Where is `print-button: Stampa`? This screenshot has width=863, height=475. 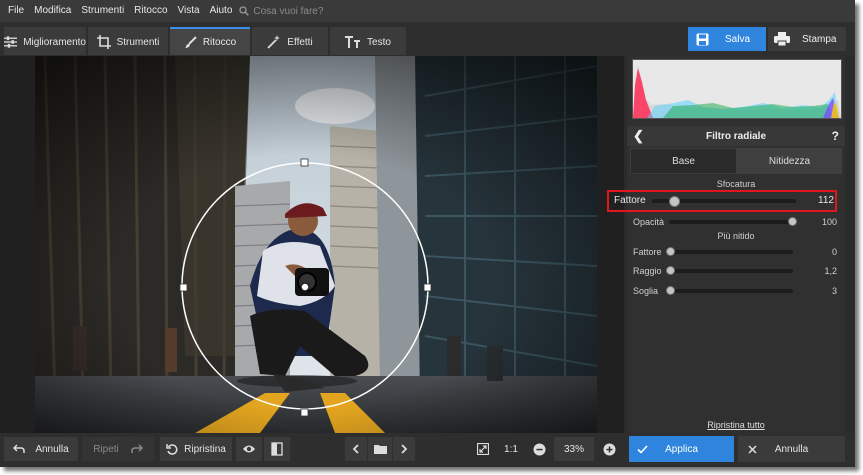 print-button: Stampa is located at coordinates (807, 39).